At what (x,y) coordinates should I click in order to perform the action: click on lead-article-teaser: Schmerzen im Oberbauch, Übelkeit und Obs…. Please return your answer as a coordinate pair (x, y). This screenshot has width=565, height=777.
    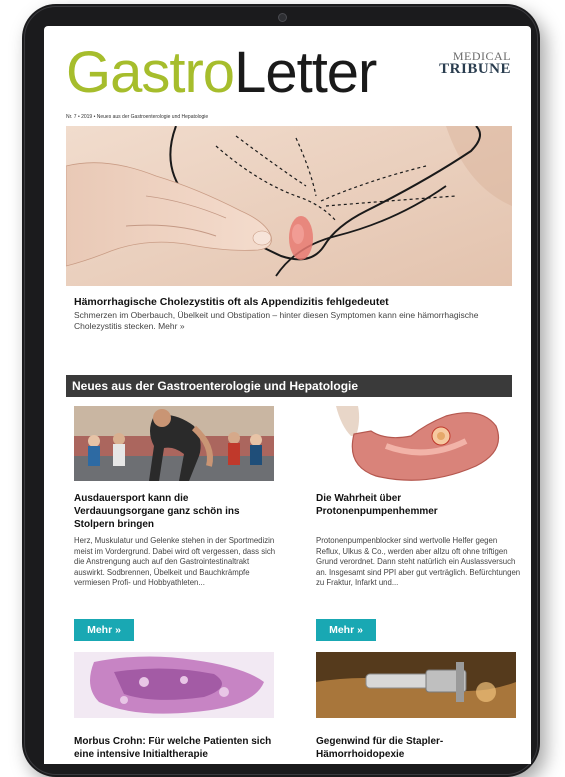
    Looking at the image, I should click on (276, 320).